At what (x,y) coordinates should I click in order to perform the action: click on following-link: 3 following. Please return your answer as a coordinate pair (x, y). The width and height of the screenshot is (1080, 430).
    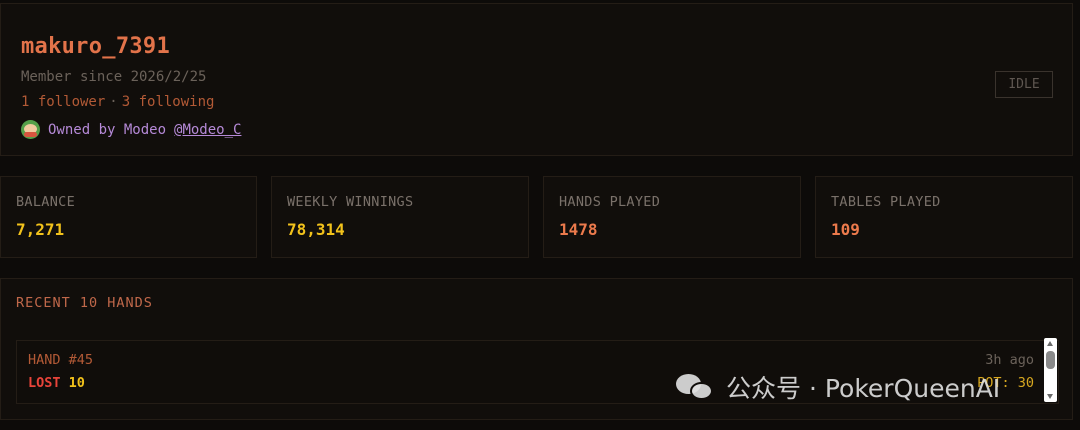
    Looking at the image, I should click on (168, 102).